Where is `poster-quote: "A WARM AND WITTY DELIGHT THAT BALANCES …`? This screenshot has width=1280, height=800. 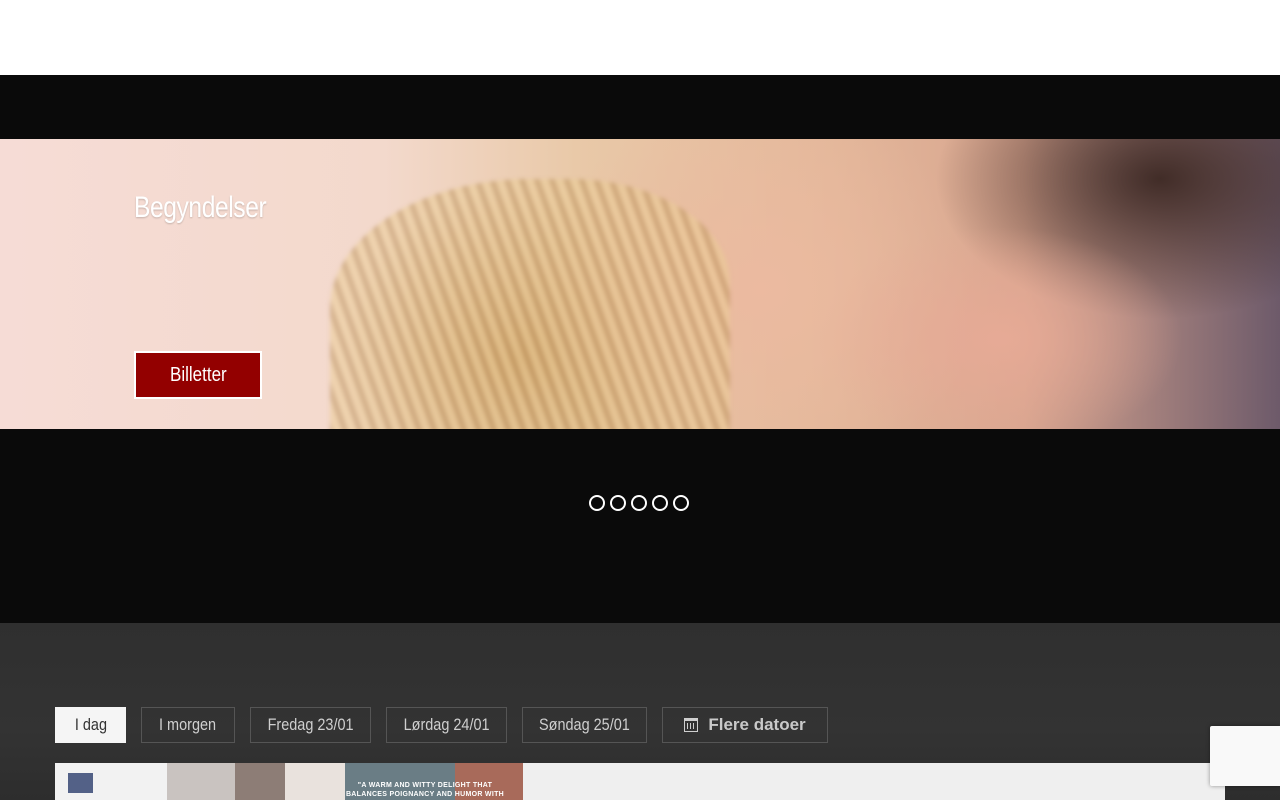
poster-quote: "A WARM AND WITTY DELIGHT THAT BALANCES … is located at coordinates (425, 790).